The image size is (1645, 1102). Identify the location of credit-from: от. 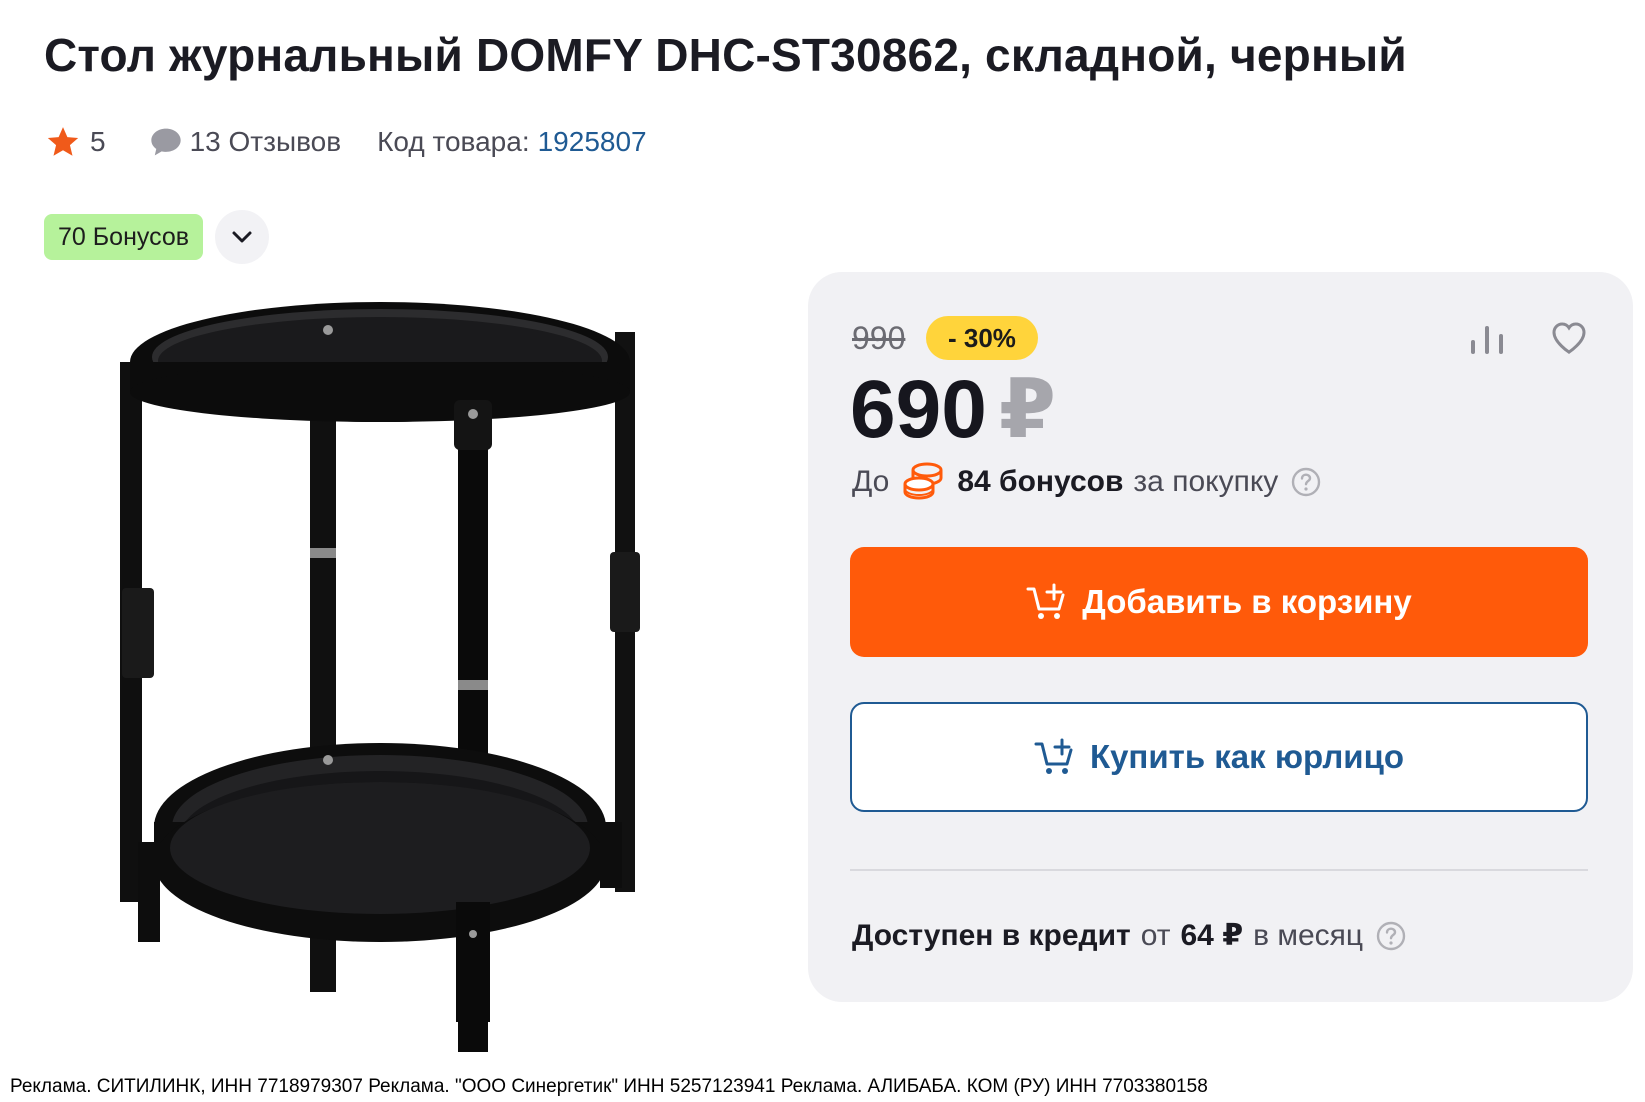
(1155, 935).